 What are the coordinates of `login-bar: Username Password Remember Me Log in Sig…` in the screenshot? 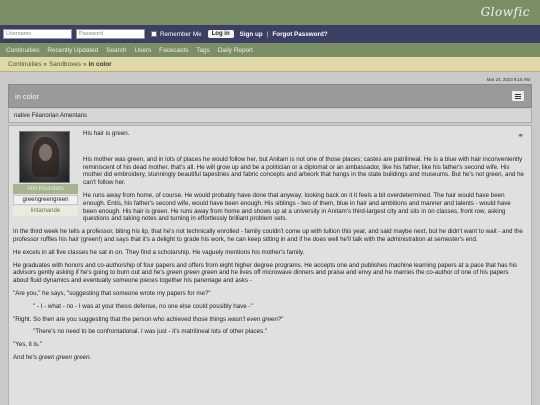 It's located at (270, 34).